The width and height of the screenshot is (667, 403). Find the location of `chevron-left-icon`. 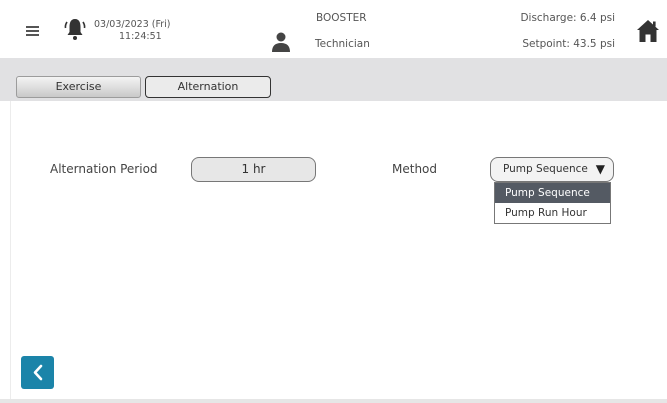

chevron-left-icon is located at coordinates (38, 372).